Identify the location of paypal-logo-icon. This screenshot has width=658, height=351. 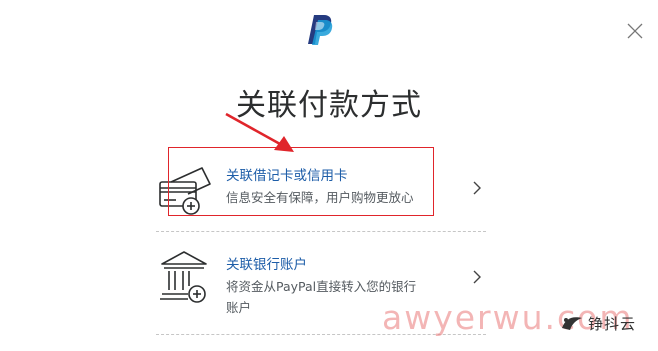
(320, 30).